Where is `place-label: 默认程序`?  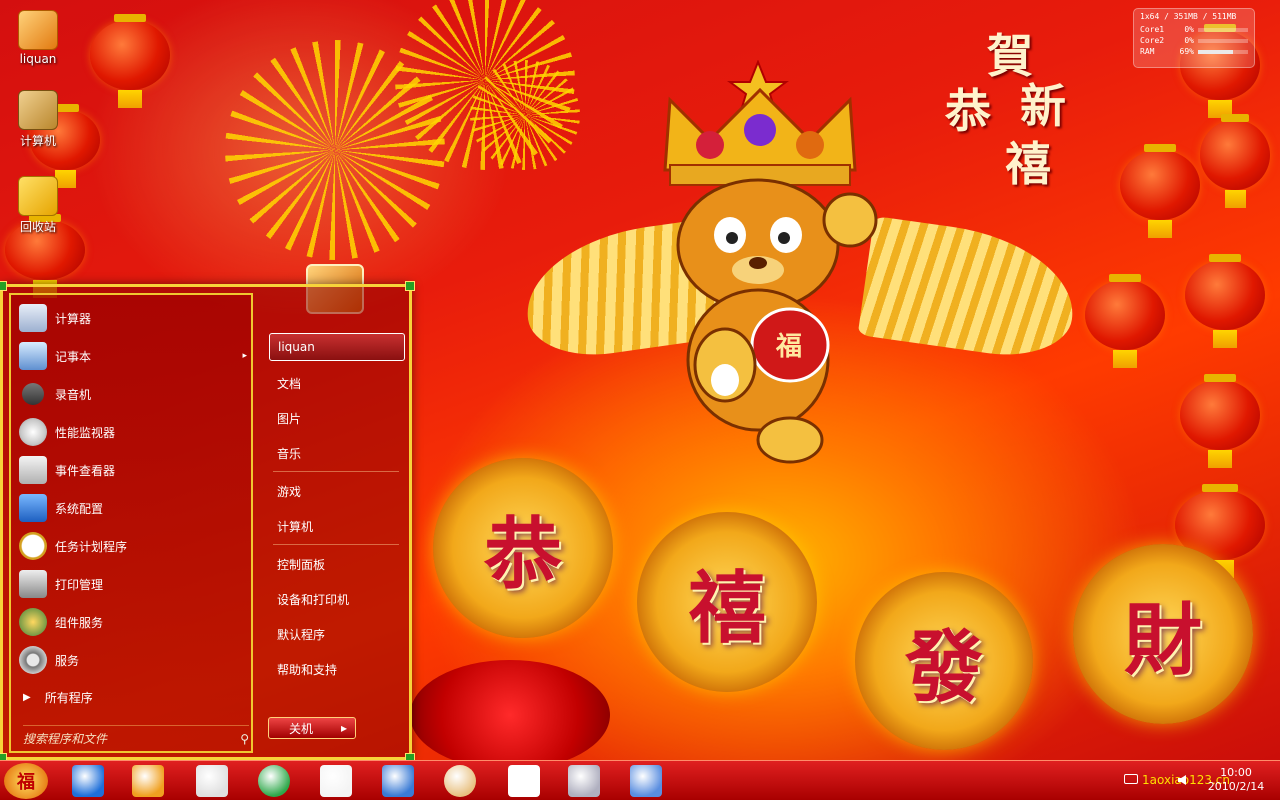 place-label: 默认程序 is located at coordinates (301, 634).